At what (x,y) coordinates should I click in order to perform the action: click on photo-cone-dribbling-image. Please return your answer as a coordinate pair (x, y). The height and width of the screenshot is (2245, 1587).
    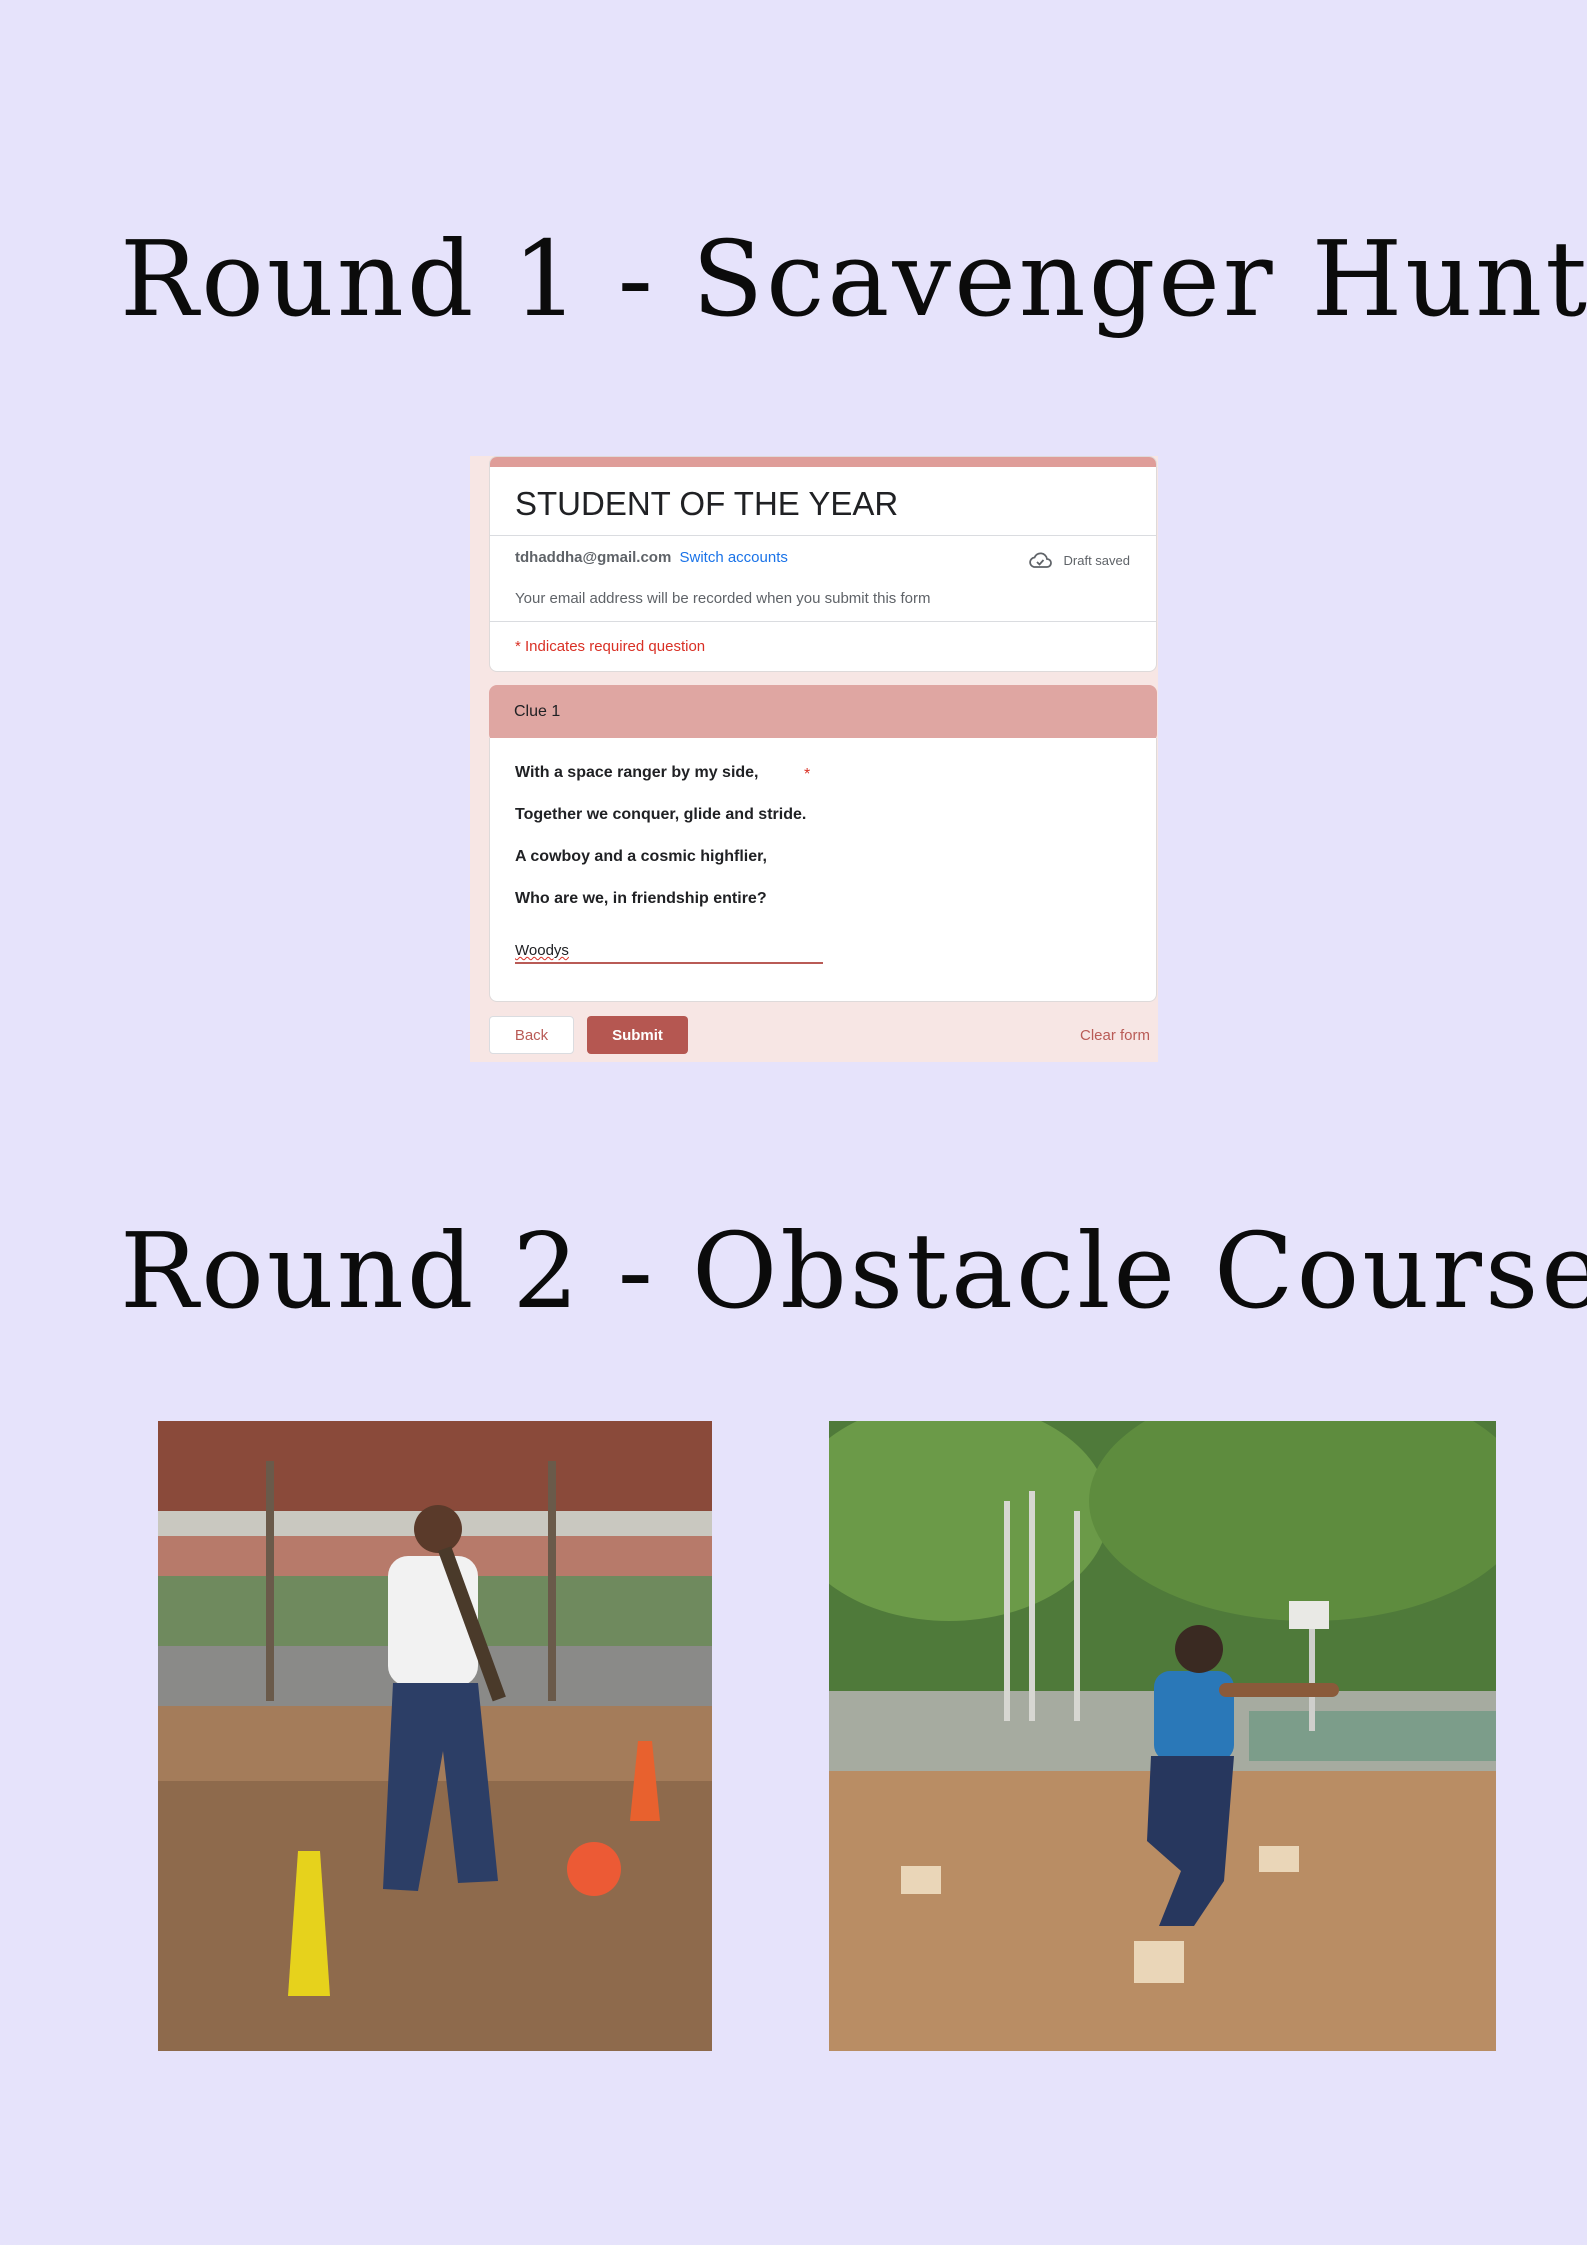
    Looking at the image, I should click on (435, 1736).